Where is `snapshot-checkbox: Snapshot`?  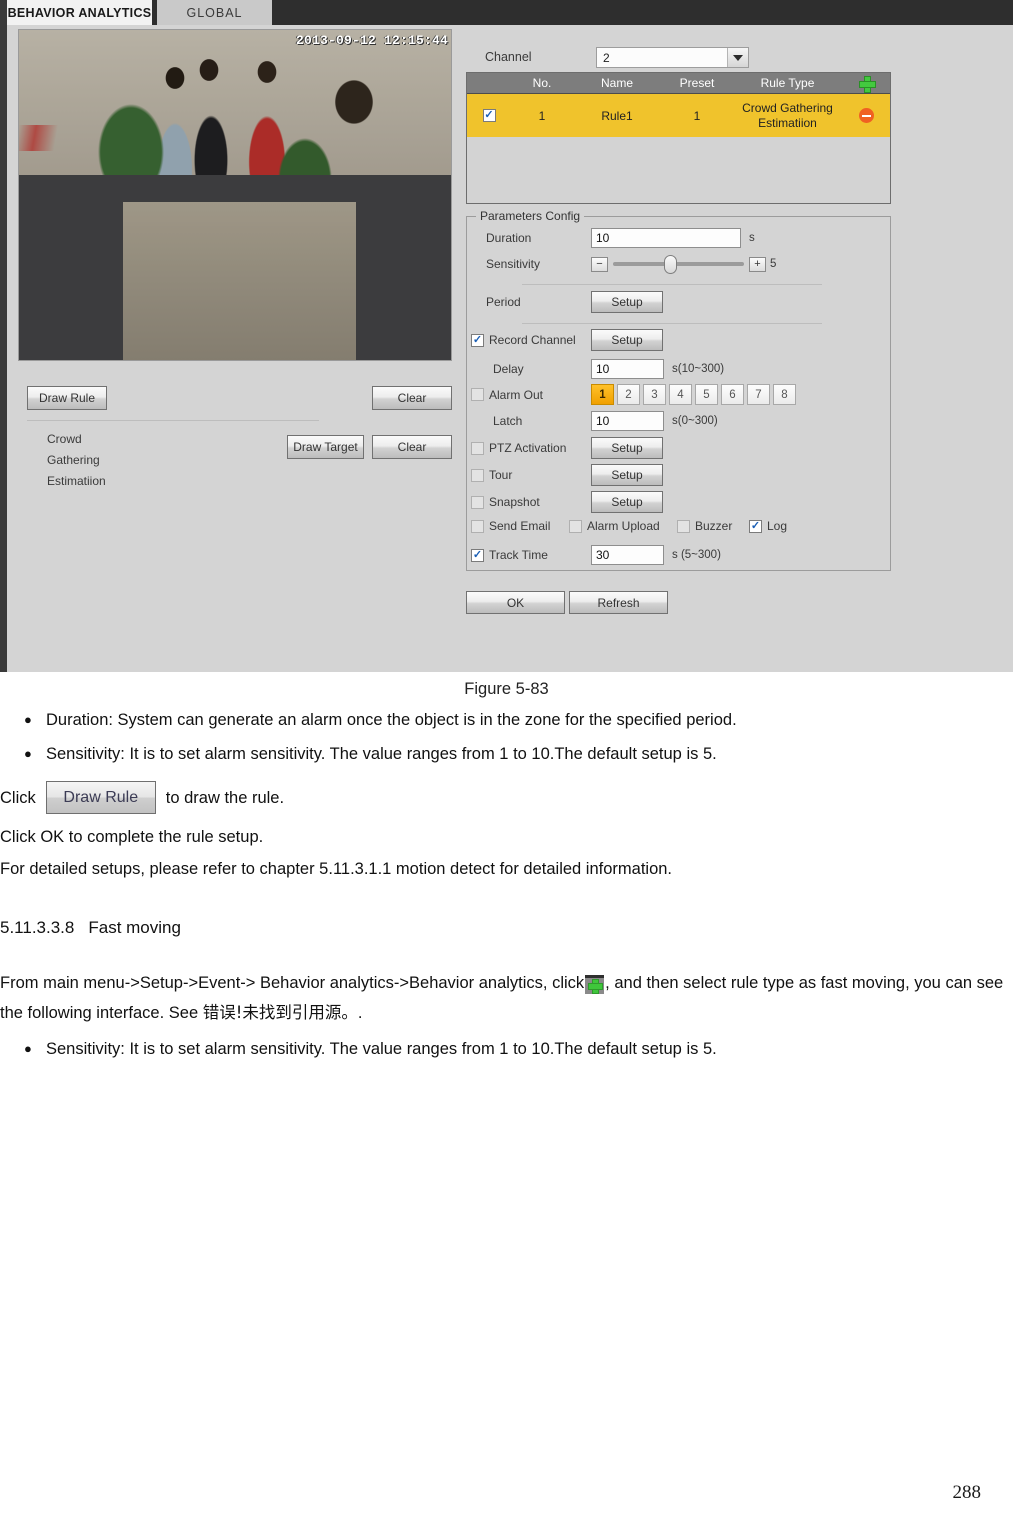
snapshot-checkbox: Snapshot is located at coordinates (531, 502).